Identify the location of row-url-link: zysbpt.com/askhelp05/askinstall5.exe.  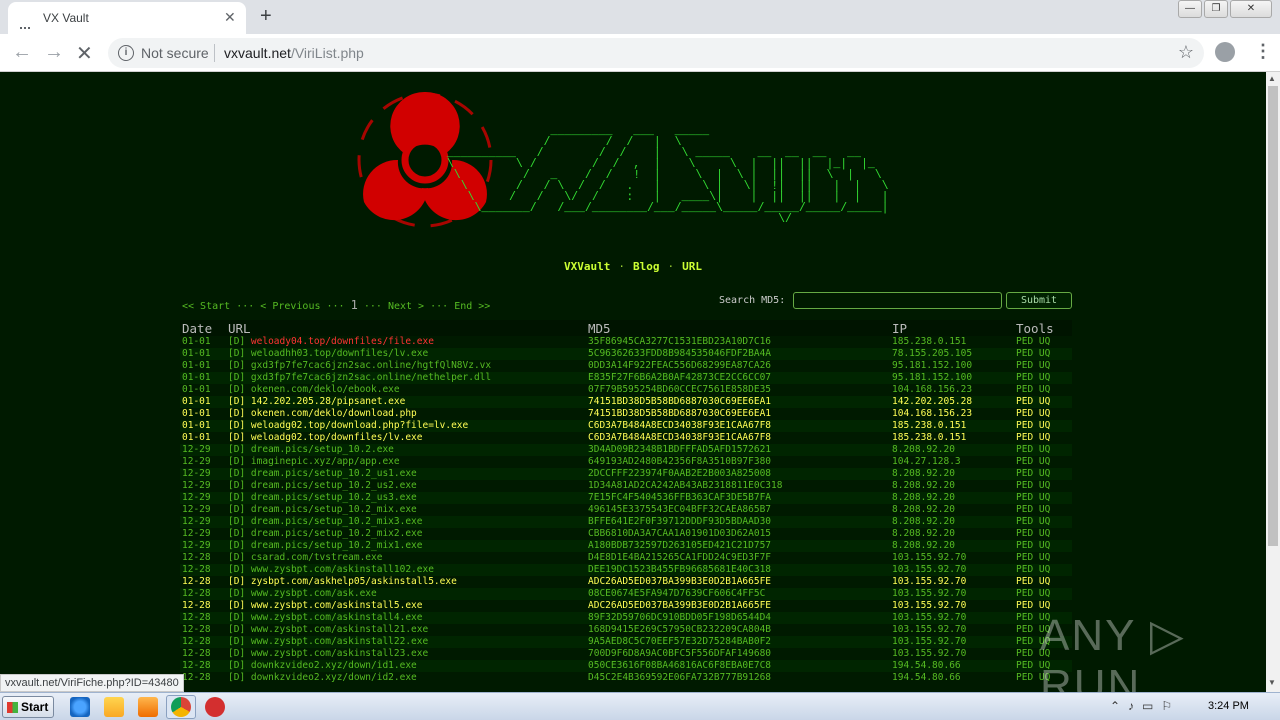
(354, 581).